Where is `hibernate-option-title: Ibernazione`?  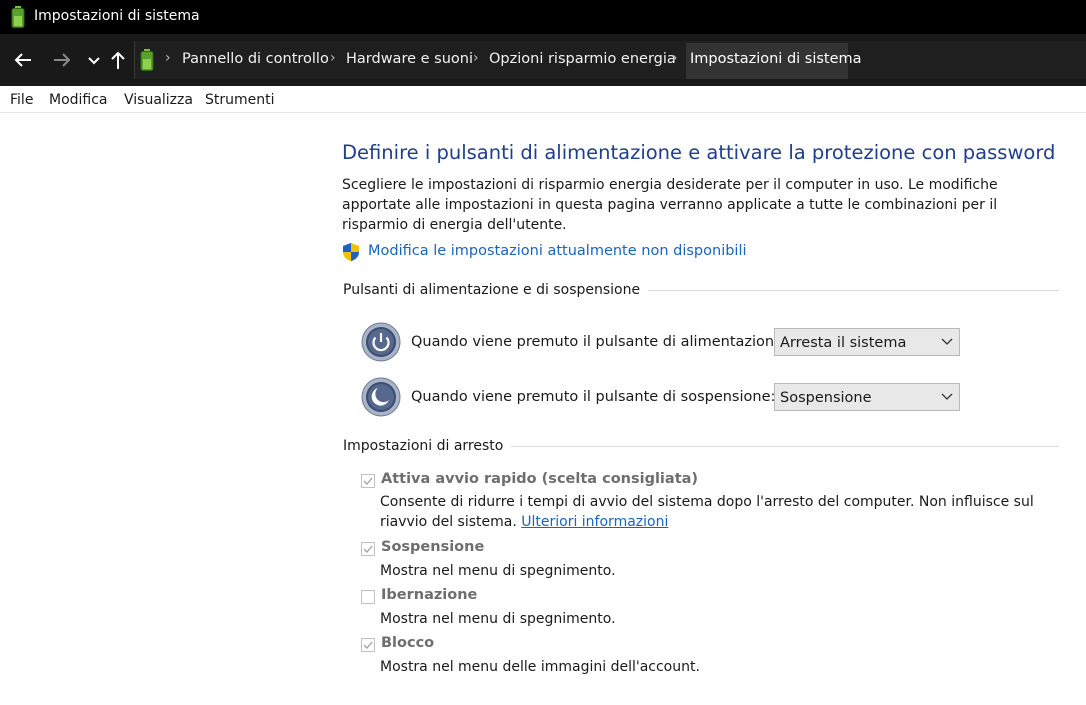
hibernate-option-title: Ibernazione is located at coordinates (429, 595).